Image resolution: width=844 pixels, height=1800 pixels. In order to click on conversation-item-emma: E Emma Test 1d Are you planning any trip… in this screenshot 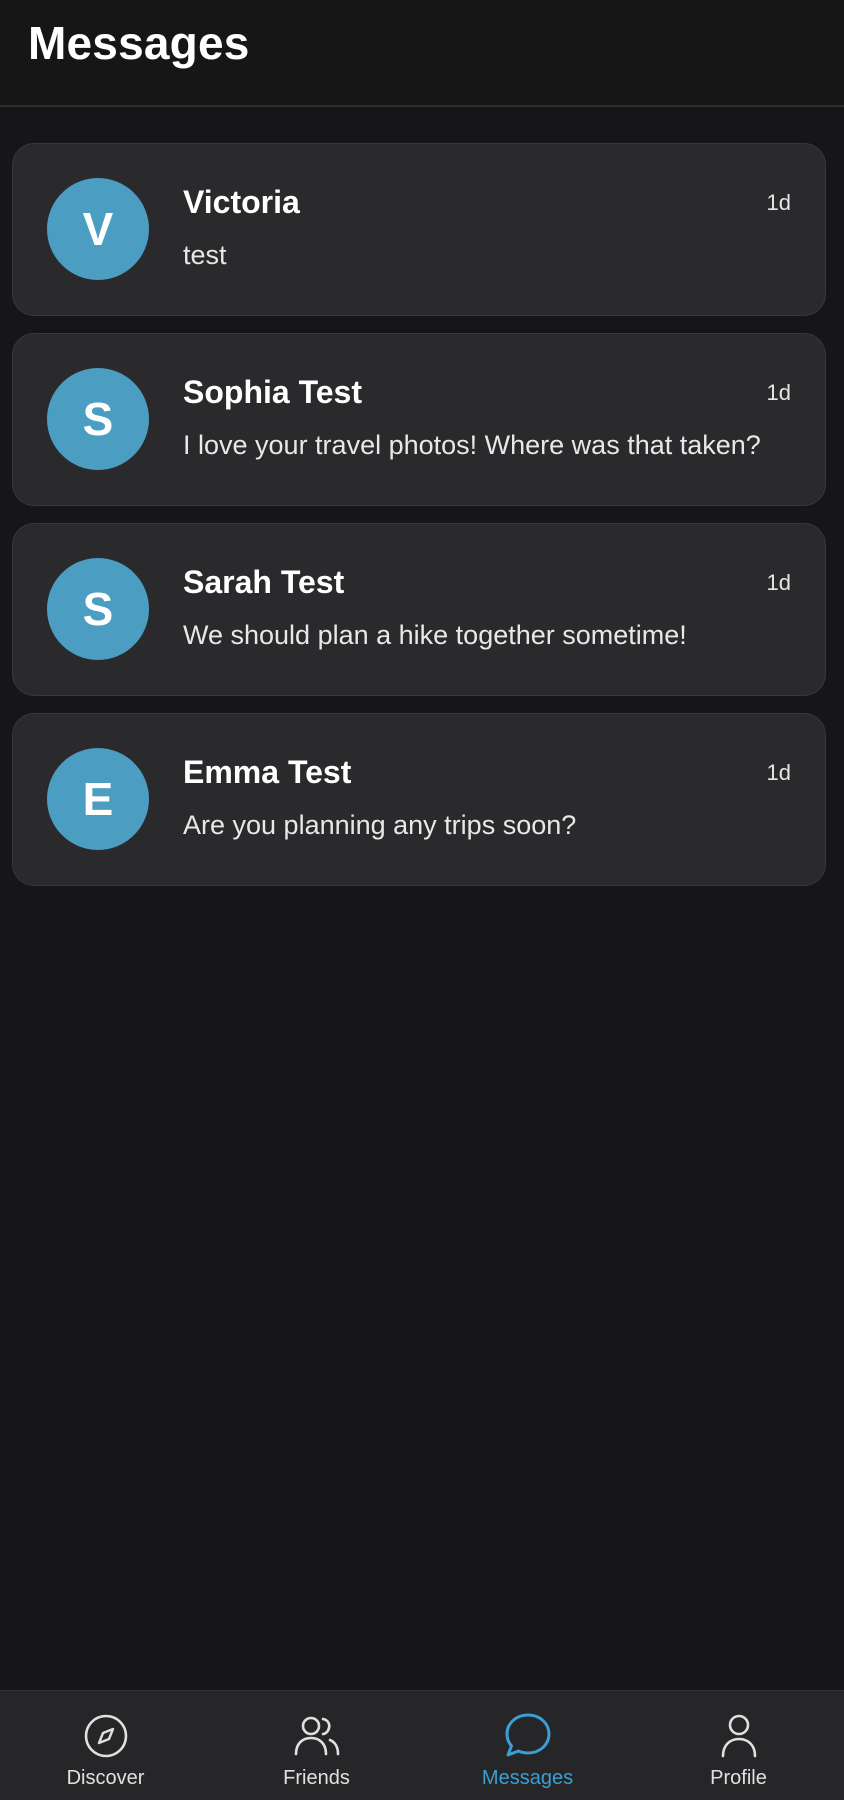, I will do `click(419, 799)`.